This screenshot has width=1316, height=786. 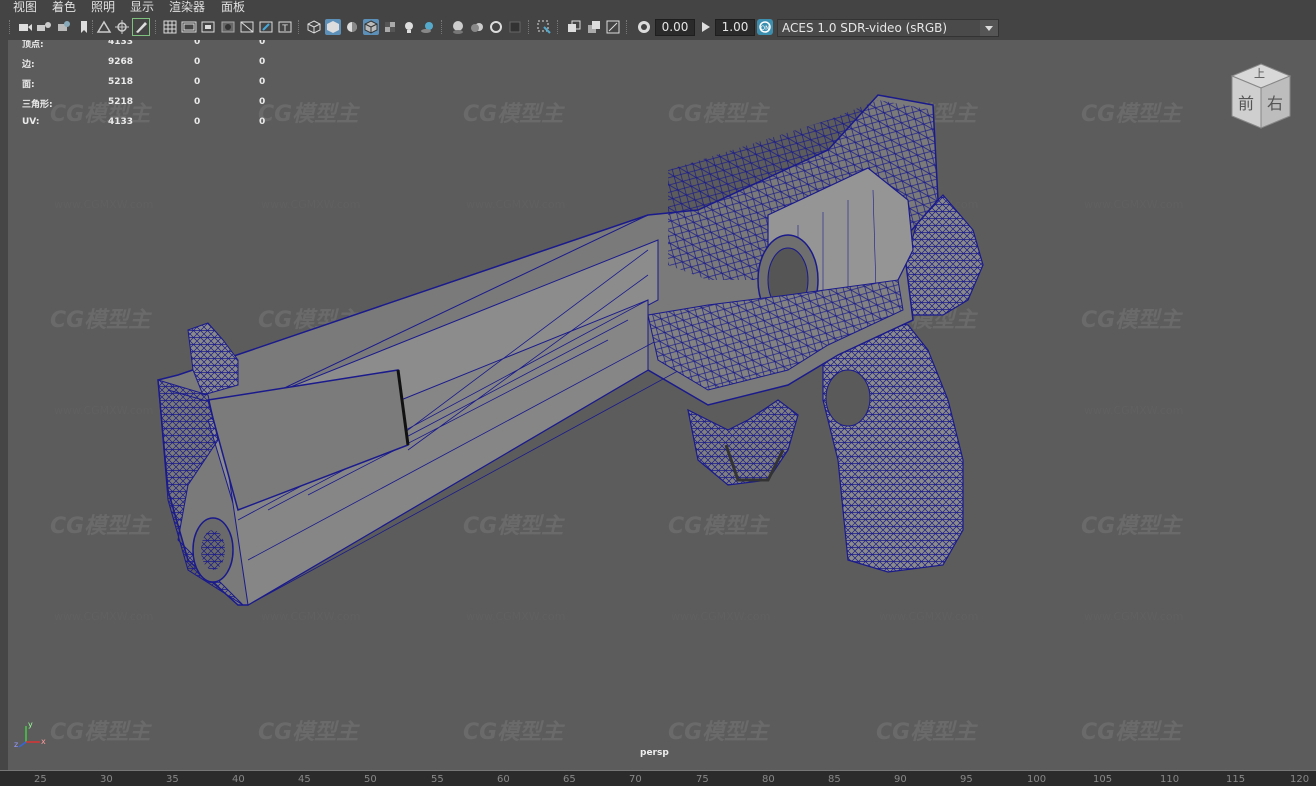 I want to click on ruler-tick: 115, so click(x=1236, y=779).